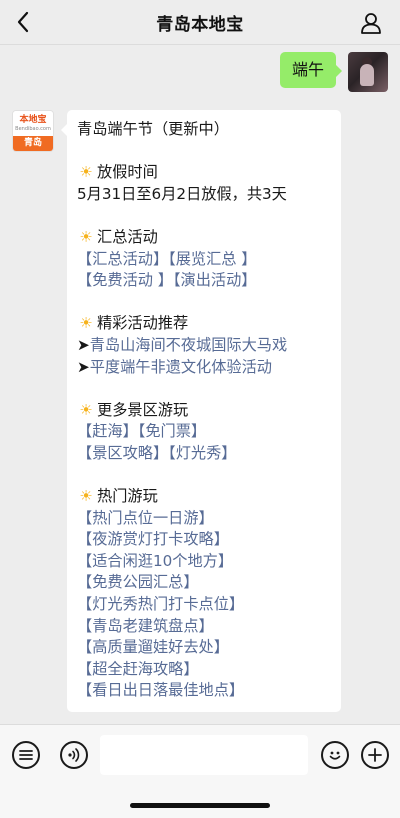 This screenshot has width=400, height=818. Describe the element at coordinates (172, 431) in the screenshot. I see `link-free-tickets: 【免门票】` at that location.